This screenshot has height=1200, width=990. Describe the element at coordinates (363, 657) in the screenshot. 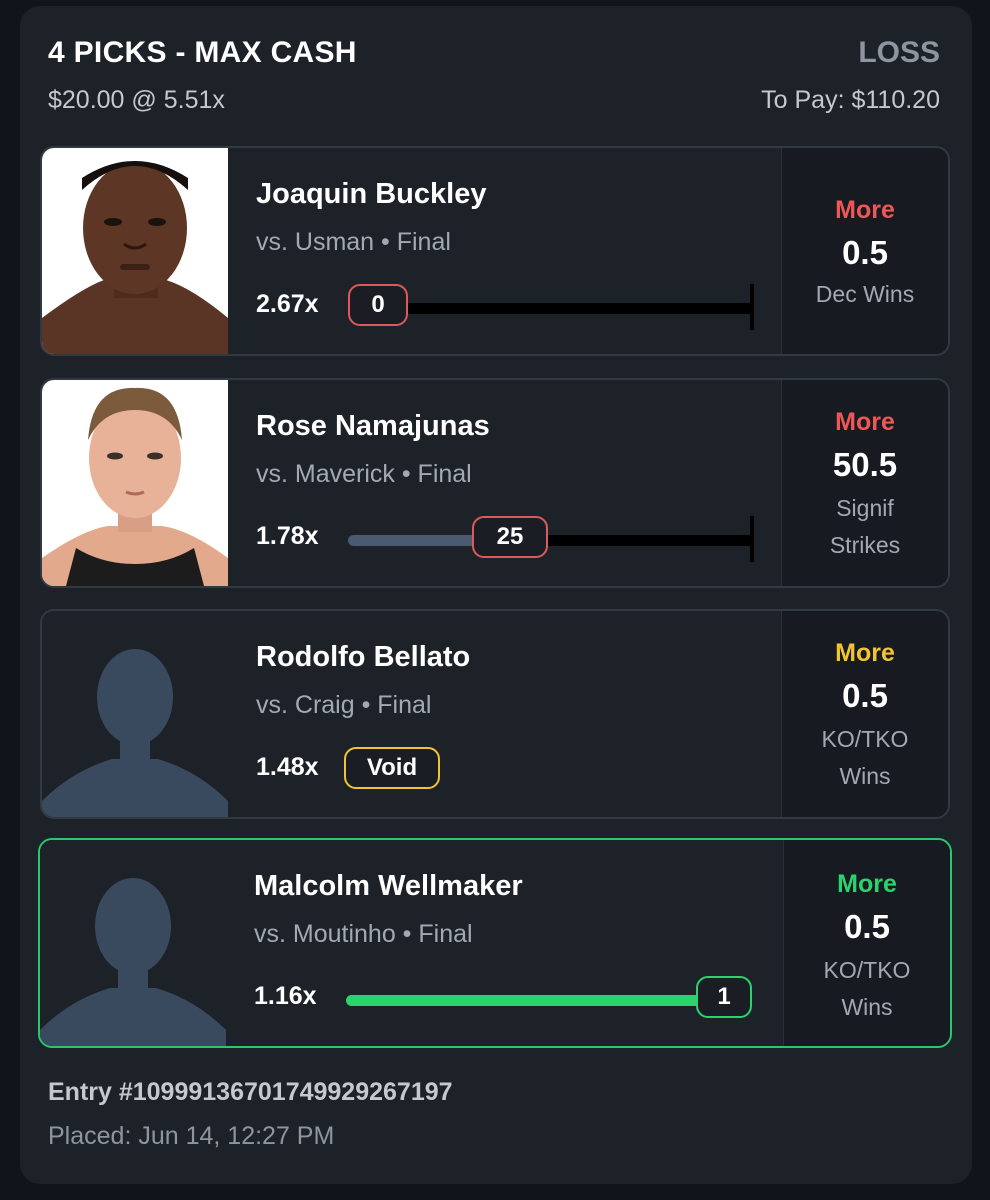

I see `player-name: Rodolfo Bellato` at that location.